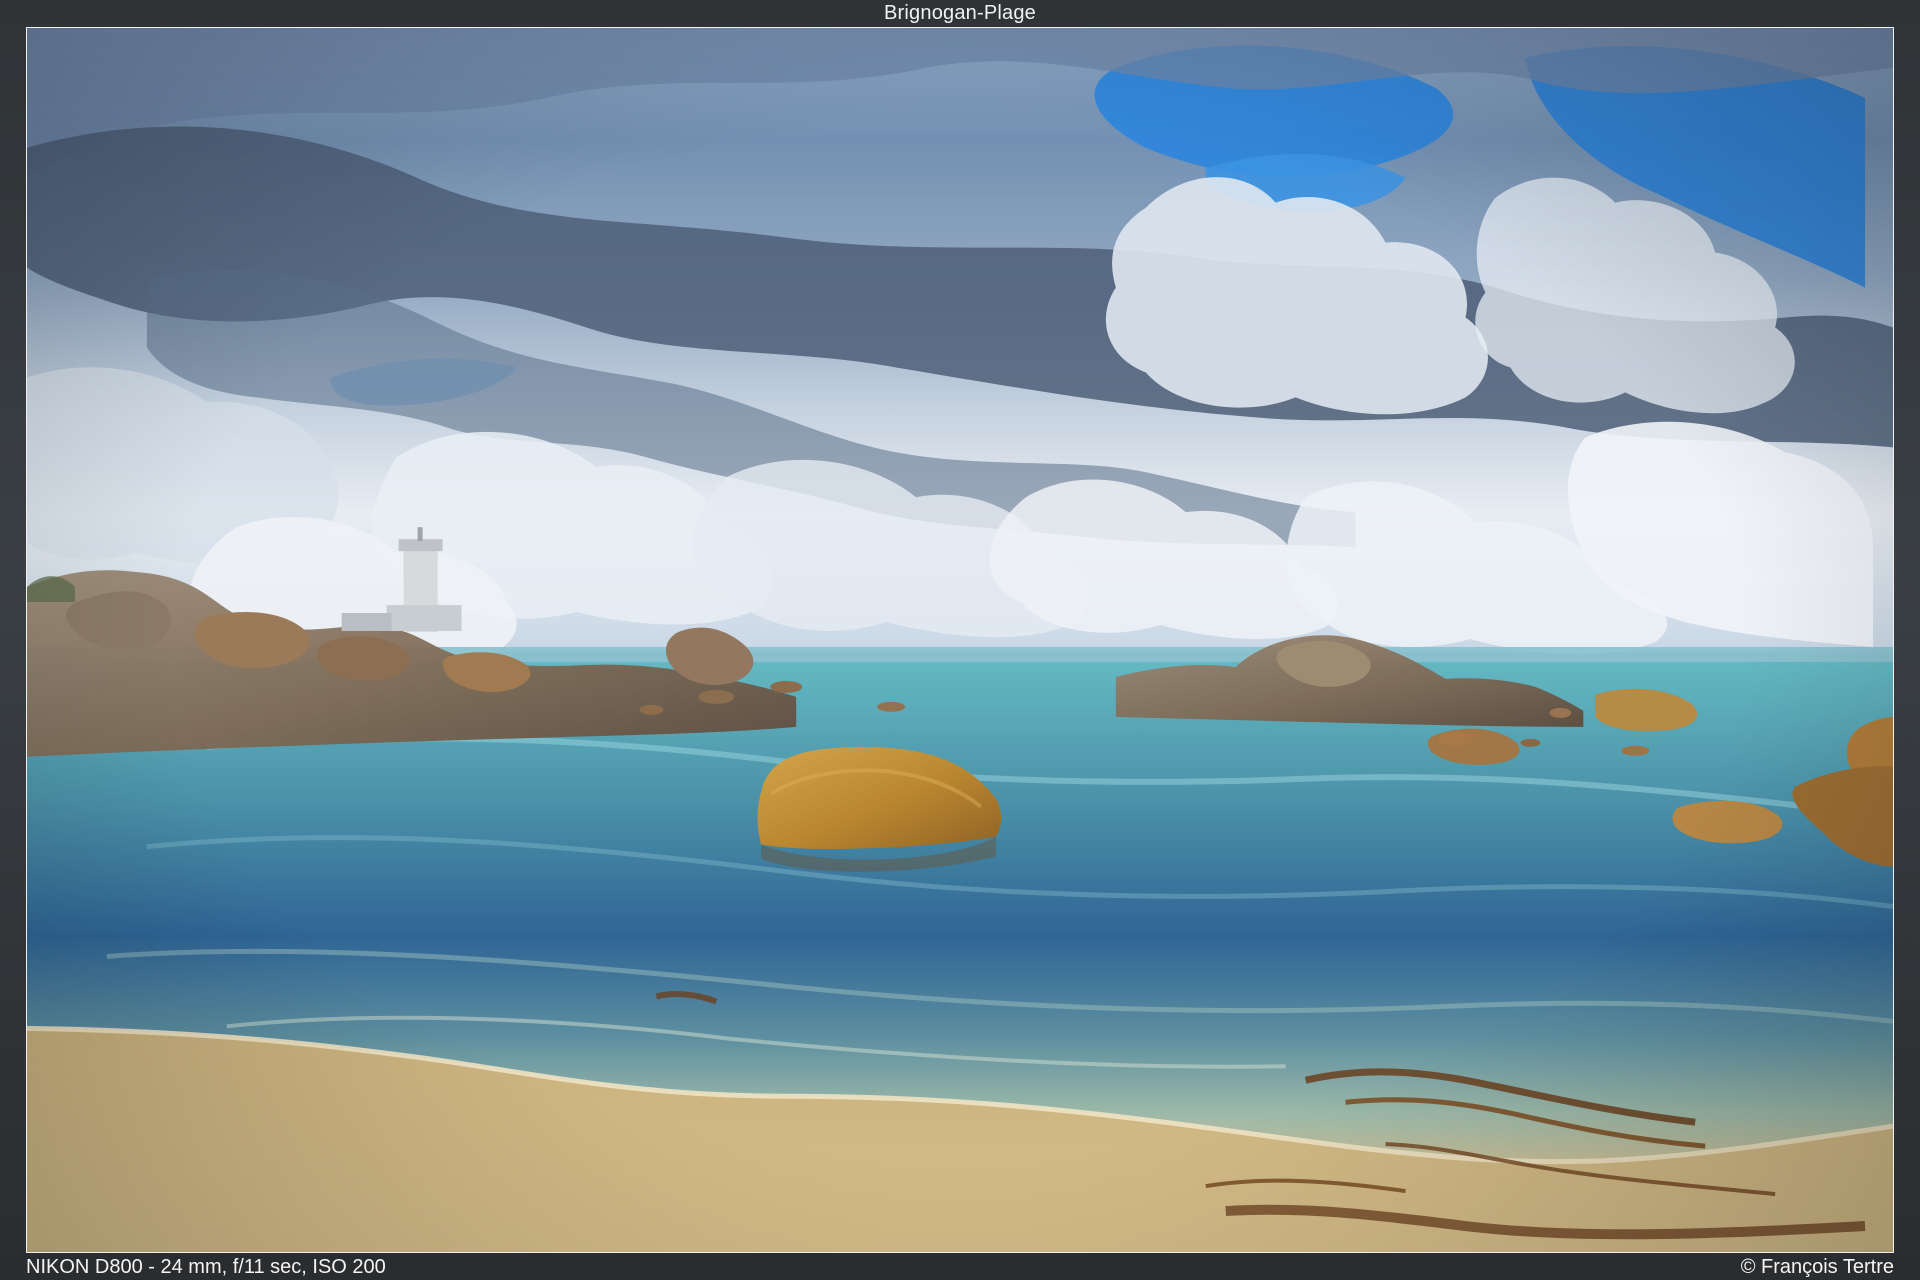 Image resolution: width=1920 pixels, height=1280 pixels. I want to click on copyright-caption: © François Tertre, so click(1817, 1267).